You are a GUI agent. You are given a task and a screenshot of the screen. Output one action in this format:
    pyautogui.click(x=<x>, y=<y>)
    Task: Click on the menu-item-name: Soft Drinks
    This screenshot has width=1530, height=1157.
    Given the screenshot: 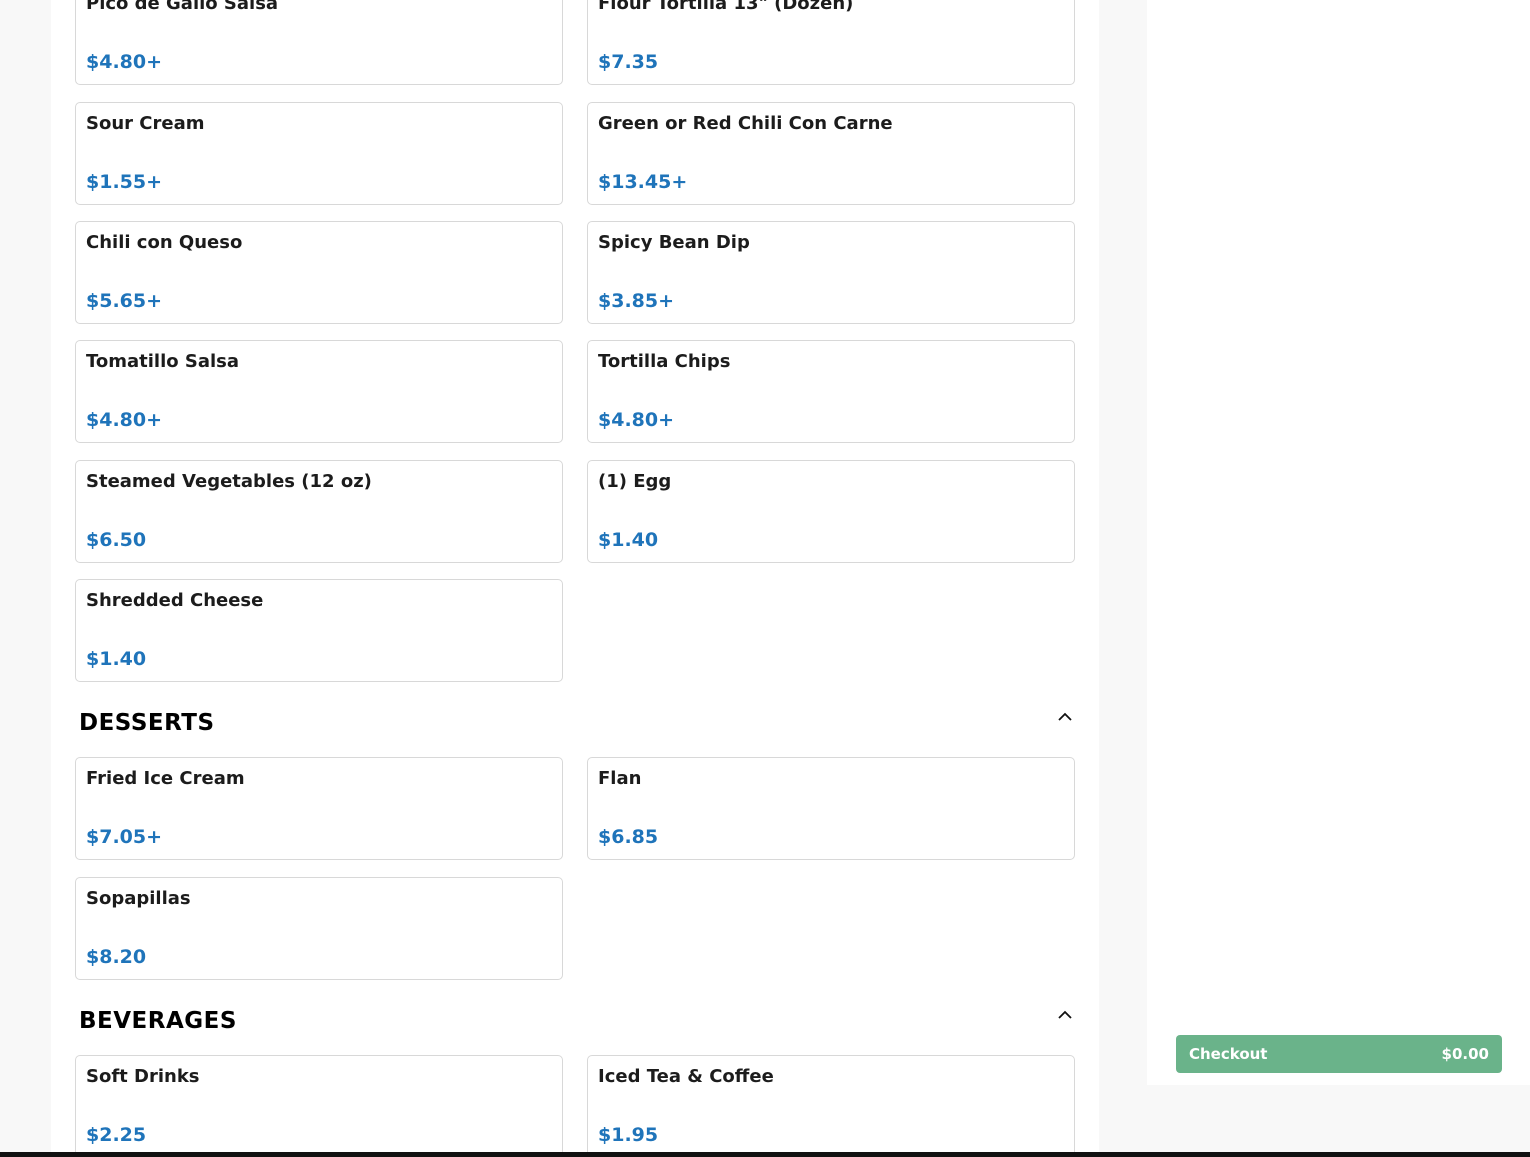 What is the action you would take?
    pyautogui.click(x=143, y=1076)
    